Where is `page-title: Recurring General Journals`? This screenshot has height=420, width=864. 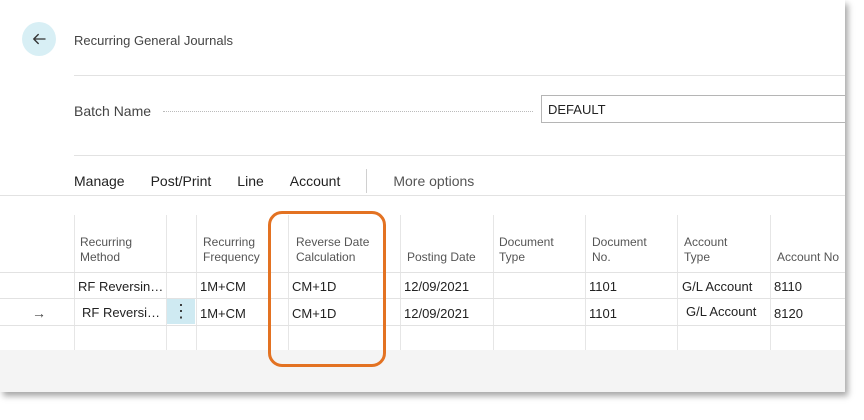 page-title: Recurring General Journals is located at coordinates (153, 40).